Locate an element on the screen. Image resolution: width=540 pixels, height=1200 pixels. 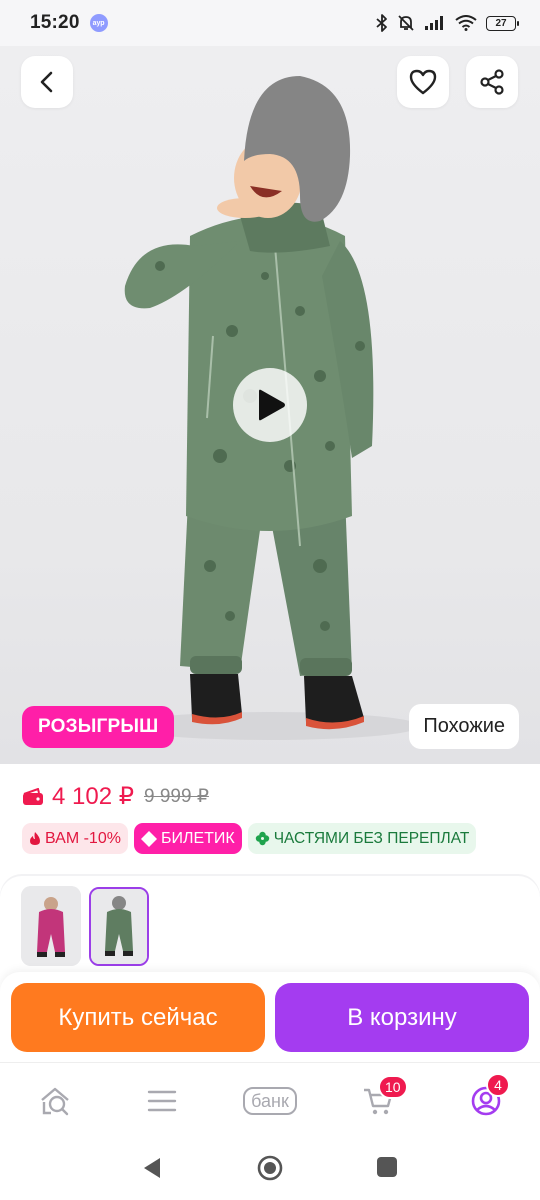
back-button is located at coordinates (47, 82).